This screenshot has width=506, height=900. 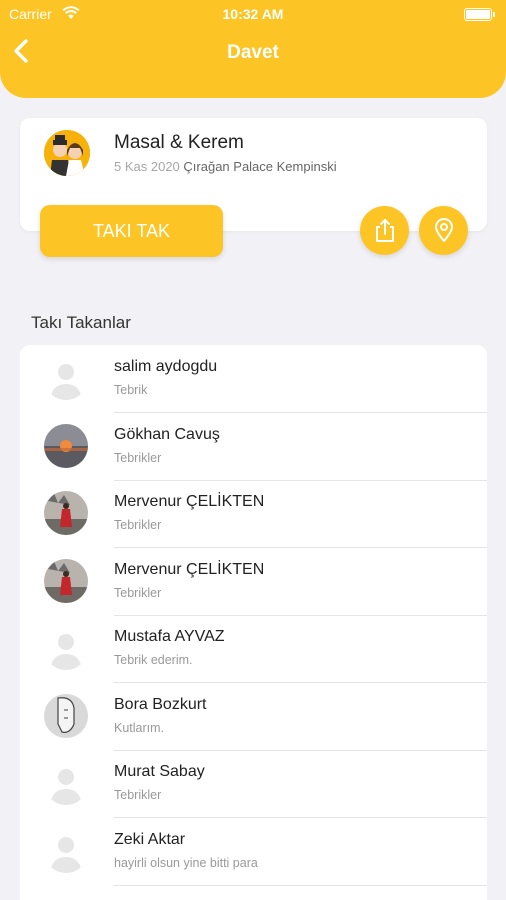 What do you see at coordinates (166, 366) in the screenshot?
I see `guest-name: salim aydogdu` at bounding box center [166, 366].